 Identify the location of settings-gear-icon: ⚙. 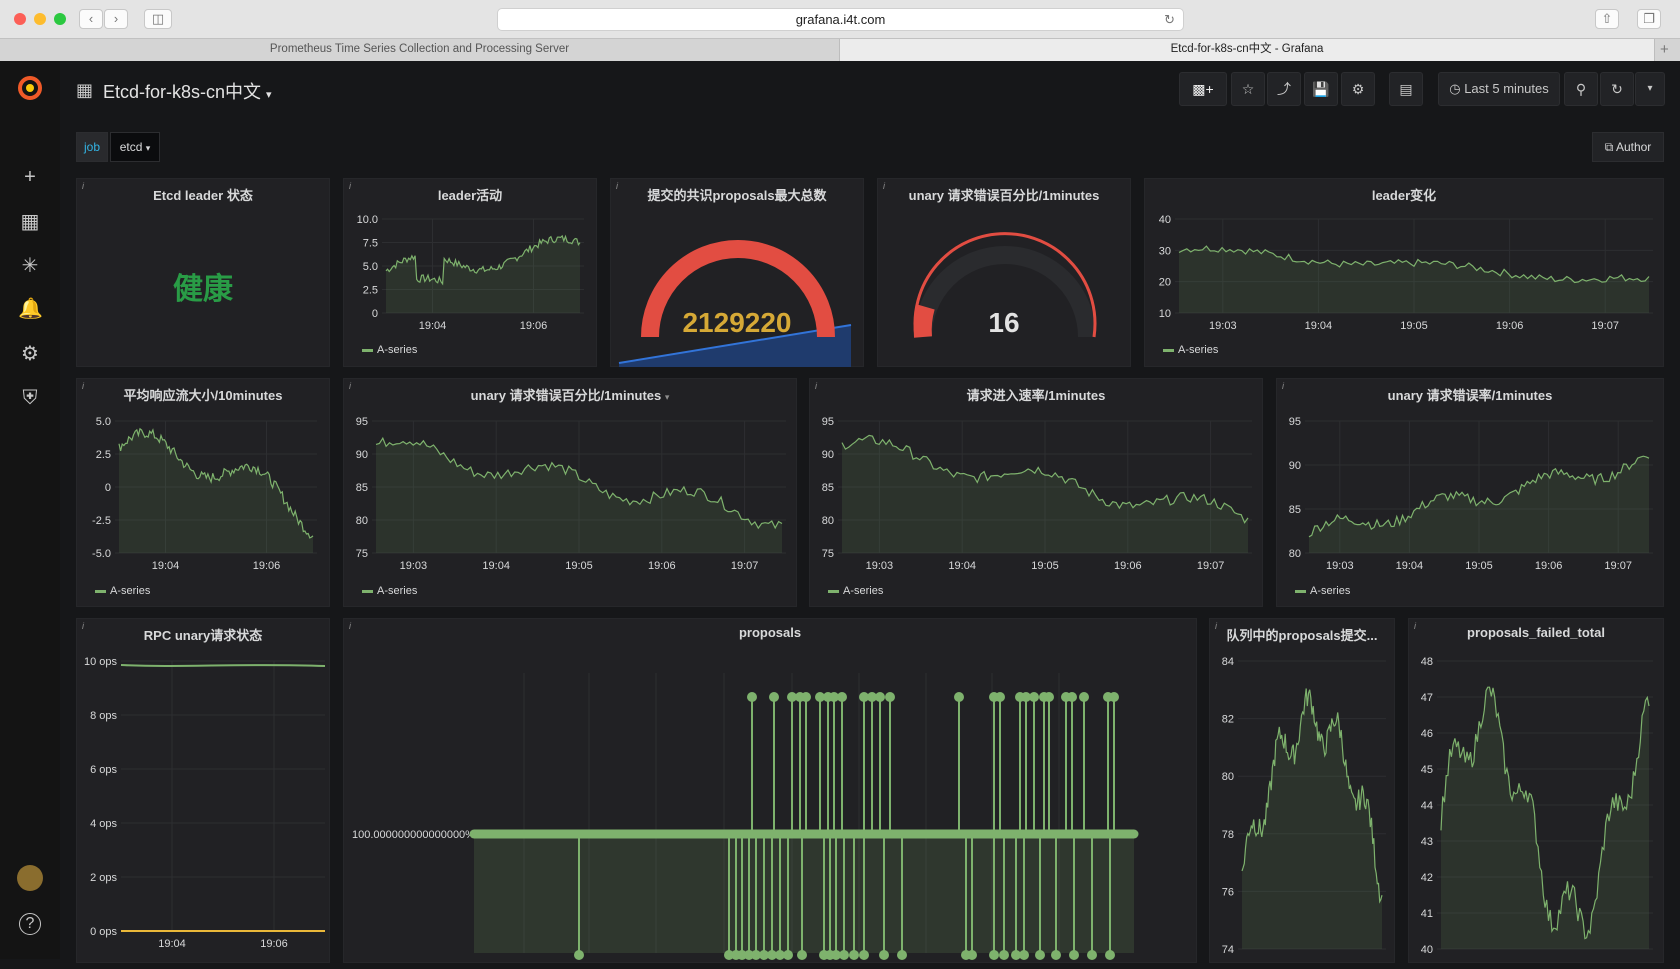
(1358, 89).